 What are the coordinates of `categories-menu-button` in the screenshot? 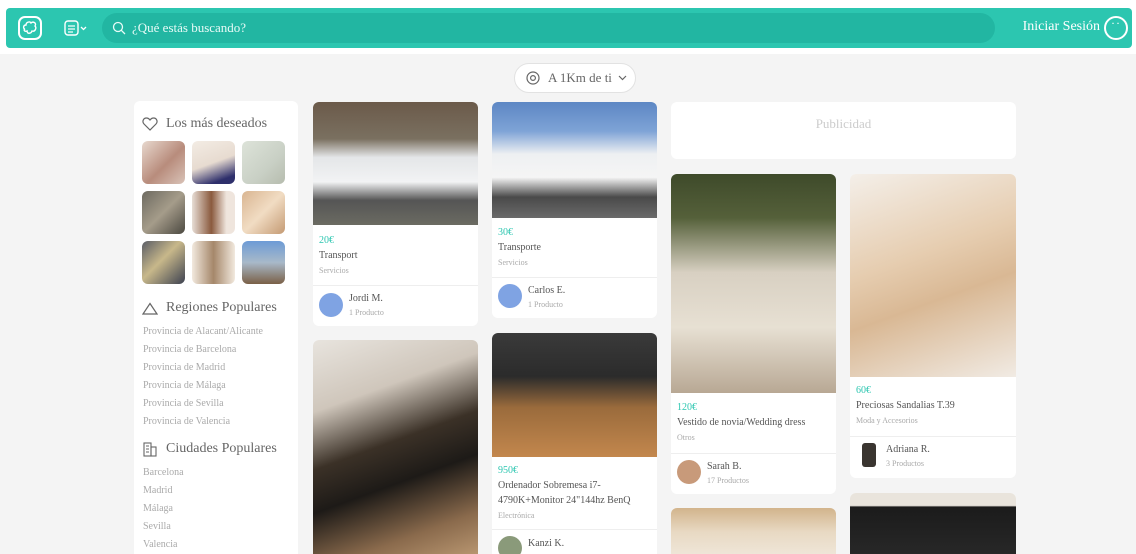 It's located at (77, 28).